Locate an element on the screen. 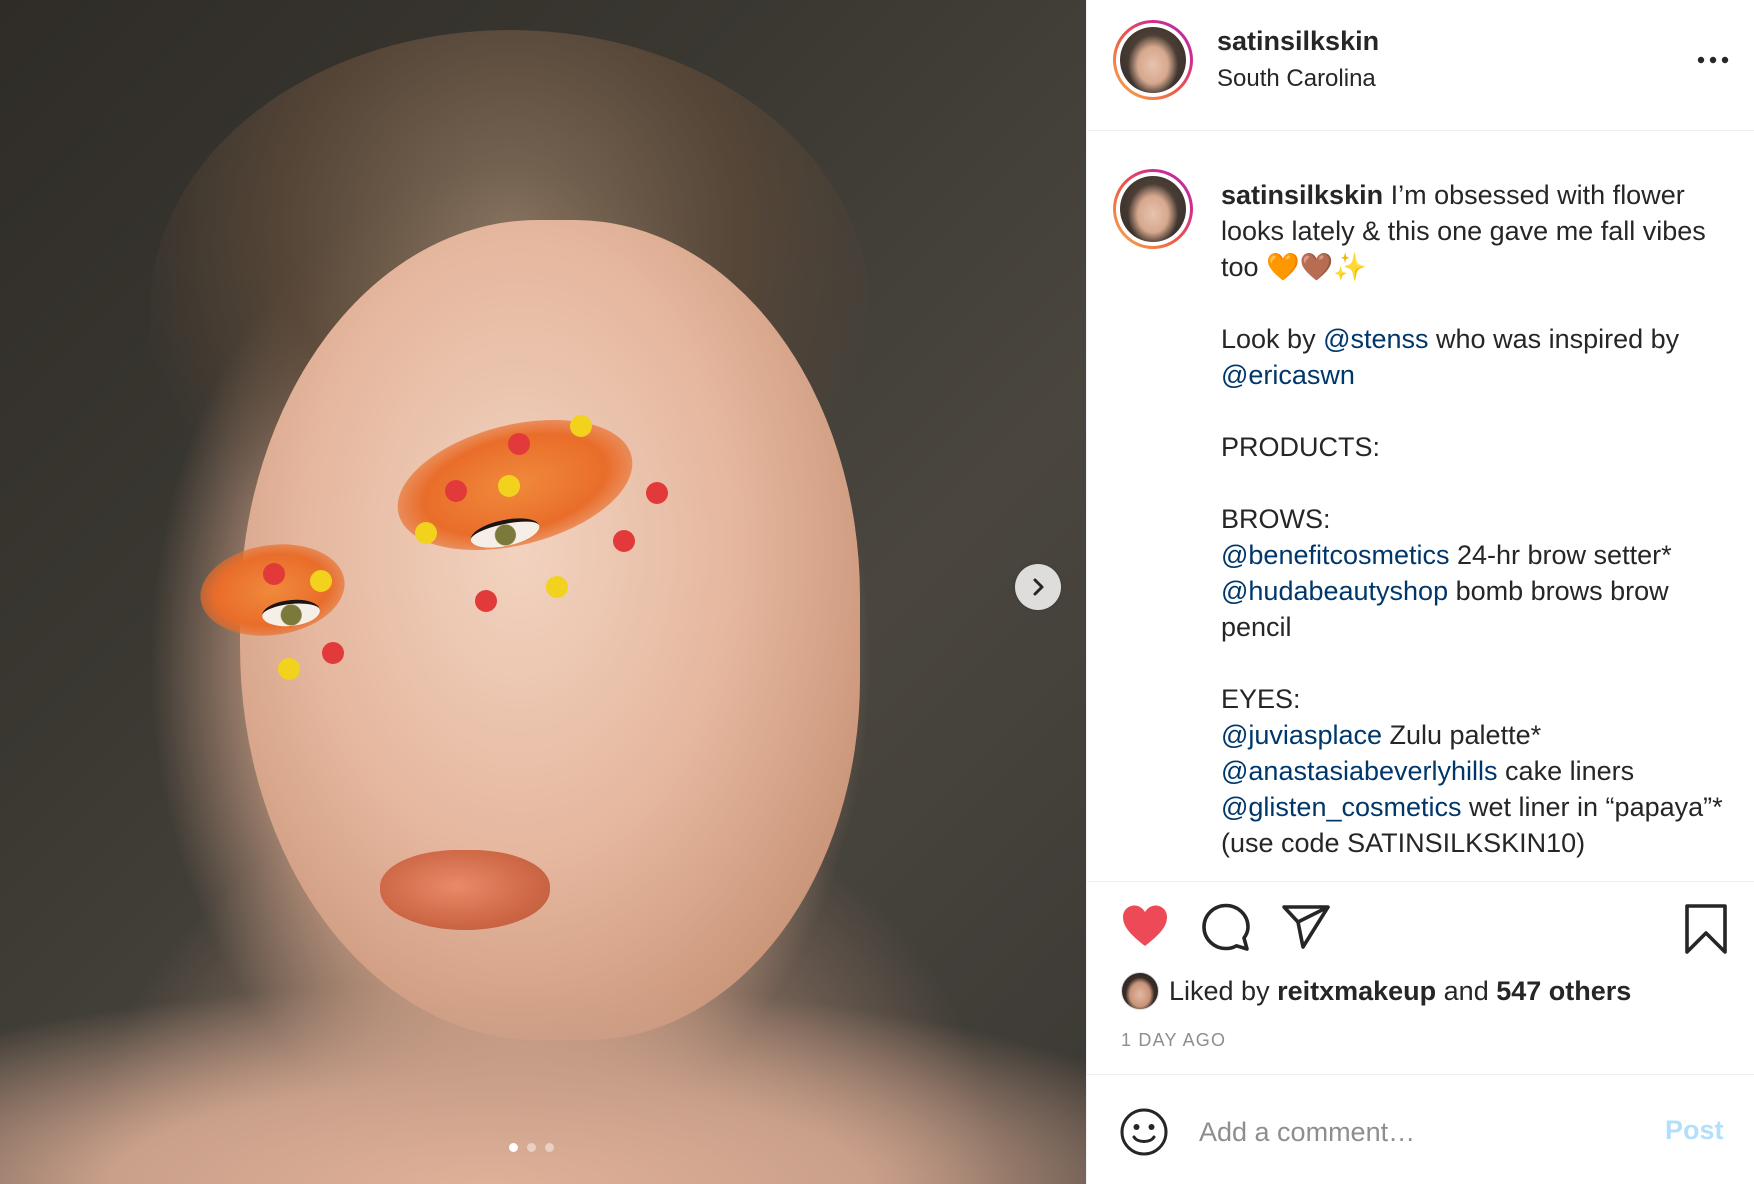 Image resolution: width=1754 pixels, height=1184 pixels. likes-summary: Liked by reitxmakeup and 547 others is located at coordinates (1376, 991).